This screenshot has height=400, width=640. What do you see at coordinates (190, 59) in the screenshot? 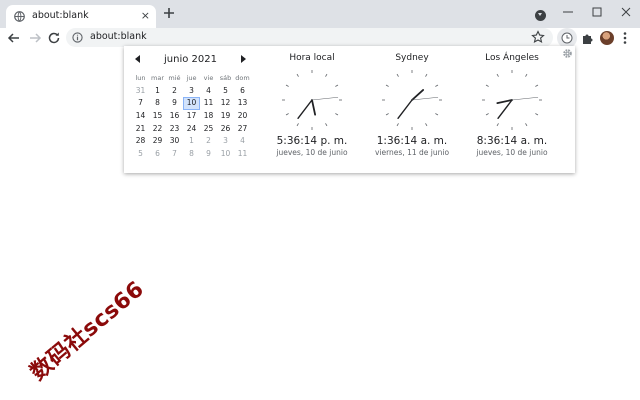
I see `calendar-month-label: junio 2021` at bounding box center [190, 59].